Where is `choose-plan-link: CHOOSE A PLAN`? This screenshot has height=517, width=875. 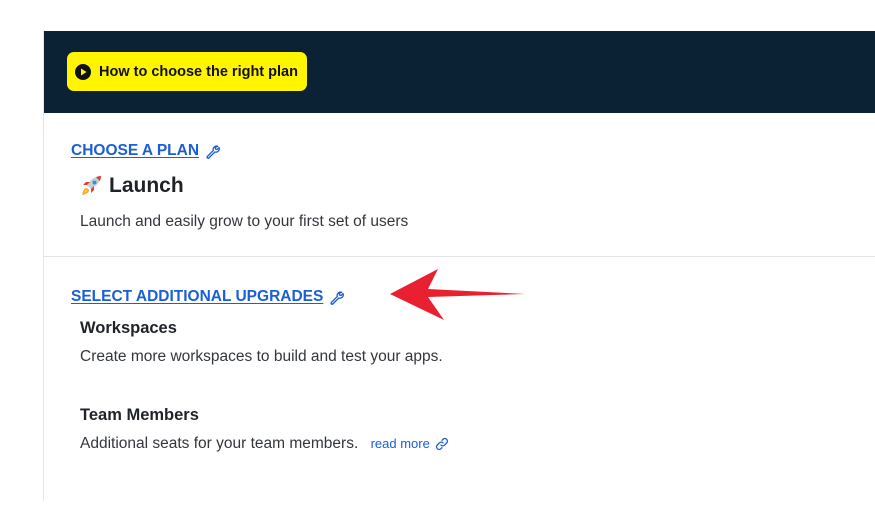 choose-plan-link: CHOOSE A PLAN is located at coordinates (145, 151).